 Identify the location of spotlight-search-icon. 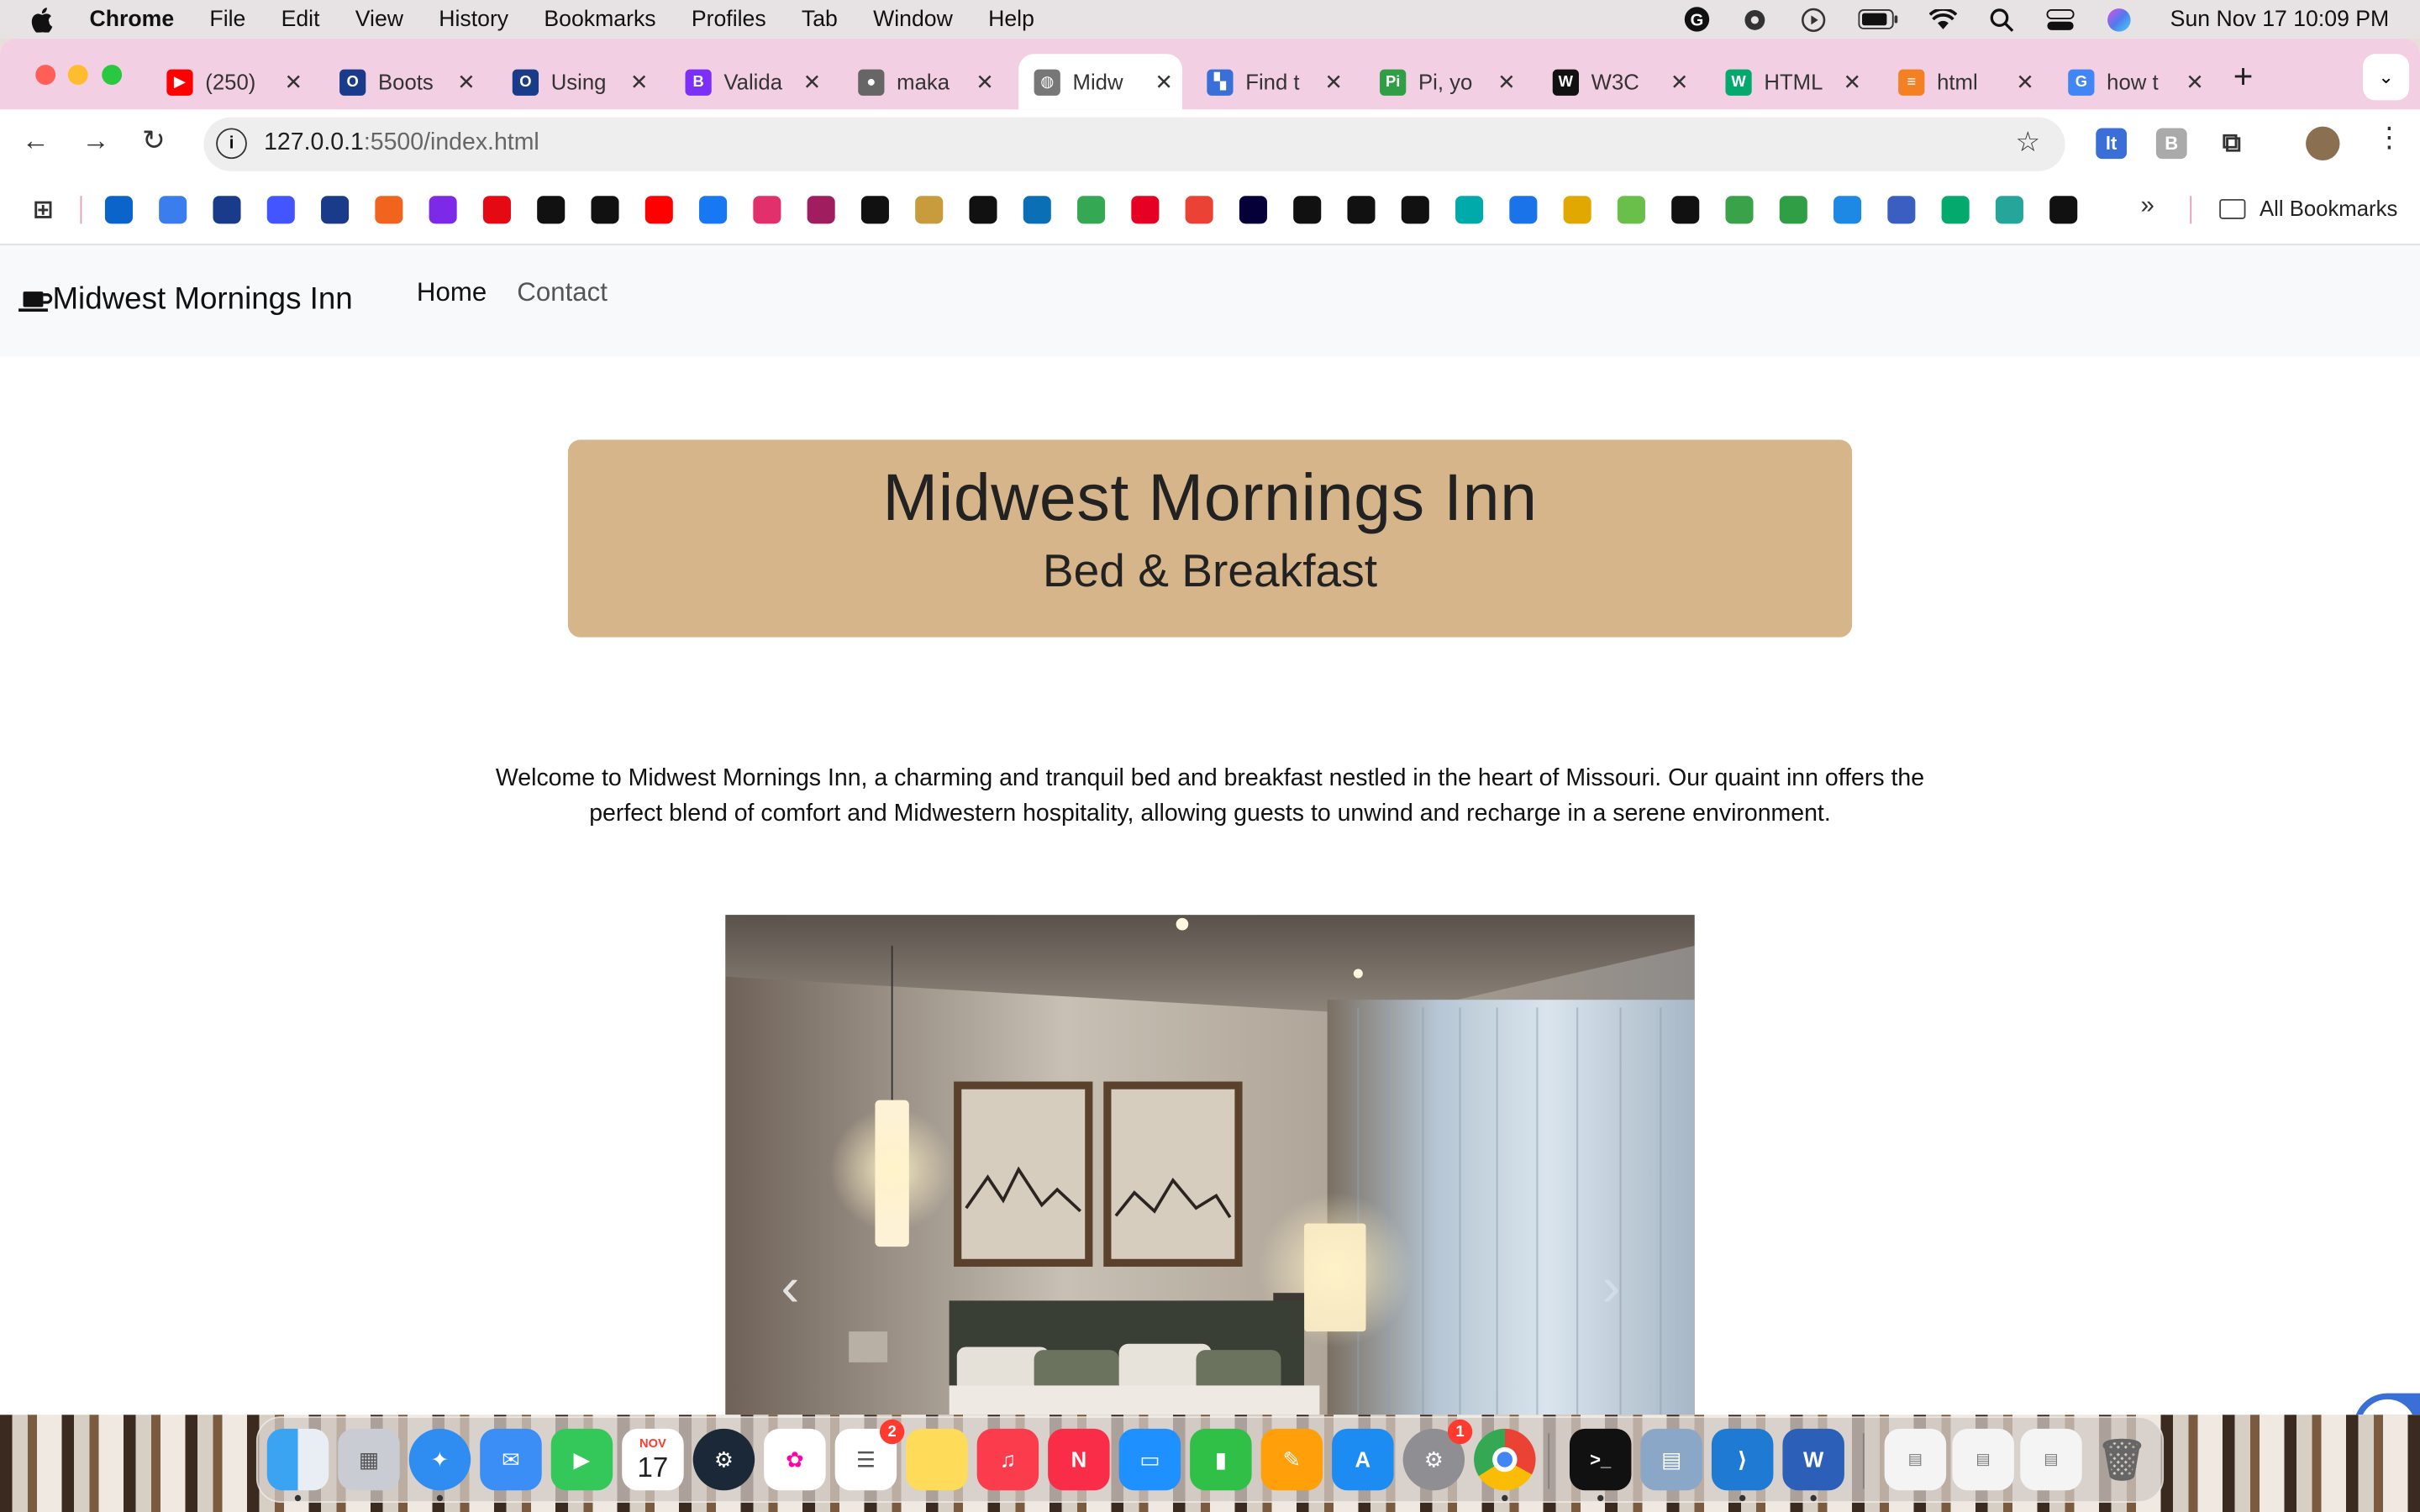
(2002, 19).